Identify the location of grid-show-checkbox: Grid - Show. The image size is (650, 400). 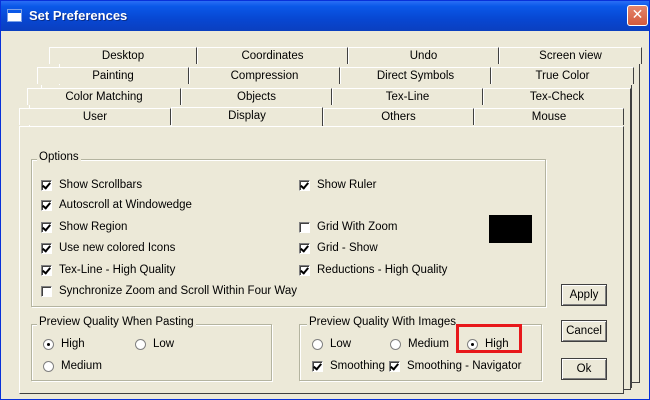
(338, 248).